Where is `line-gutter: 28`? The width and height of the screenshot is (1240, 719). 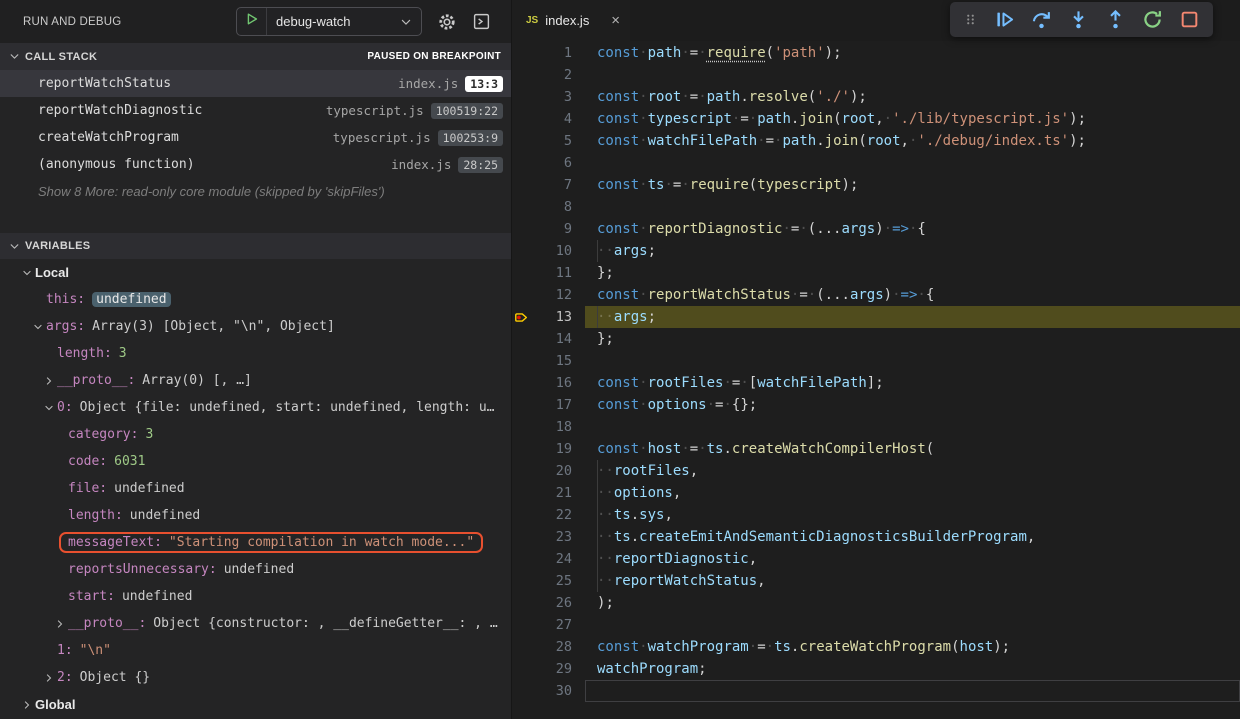
line-gutter: 28 is located at coordinates (548, 647).